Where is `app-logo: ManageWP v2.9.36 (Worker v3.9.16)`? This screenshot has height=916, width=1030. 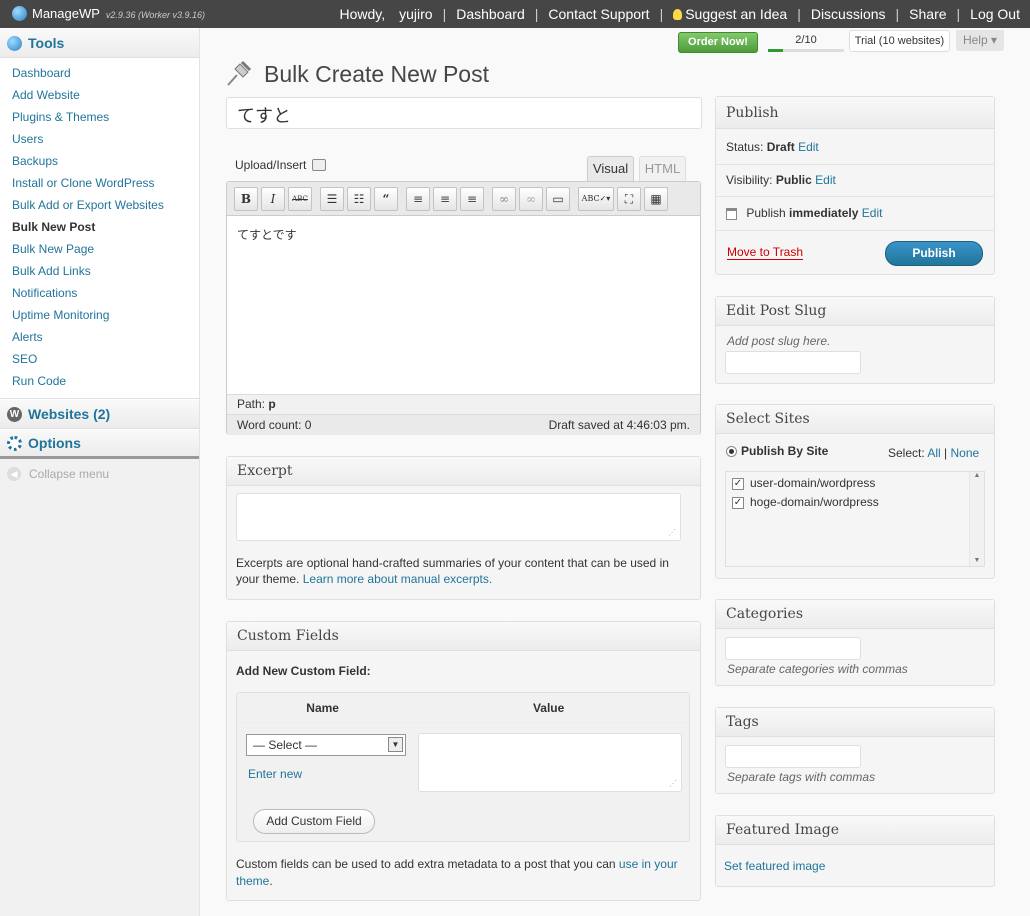
app-logo: ManageWP v2.9.36 (Worker v3.9.16) is located at coordinates (108, 13).